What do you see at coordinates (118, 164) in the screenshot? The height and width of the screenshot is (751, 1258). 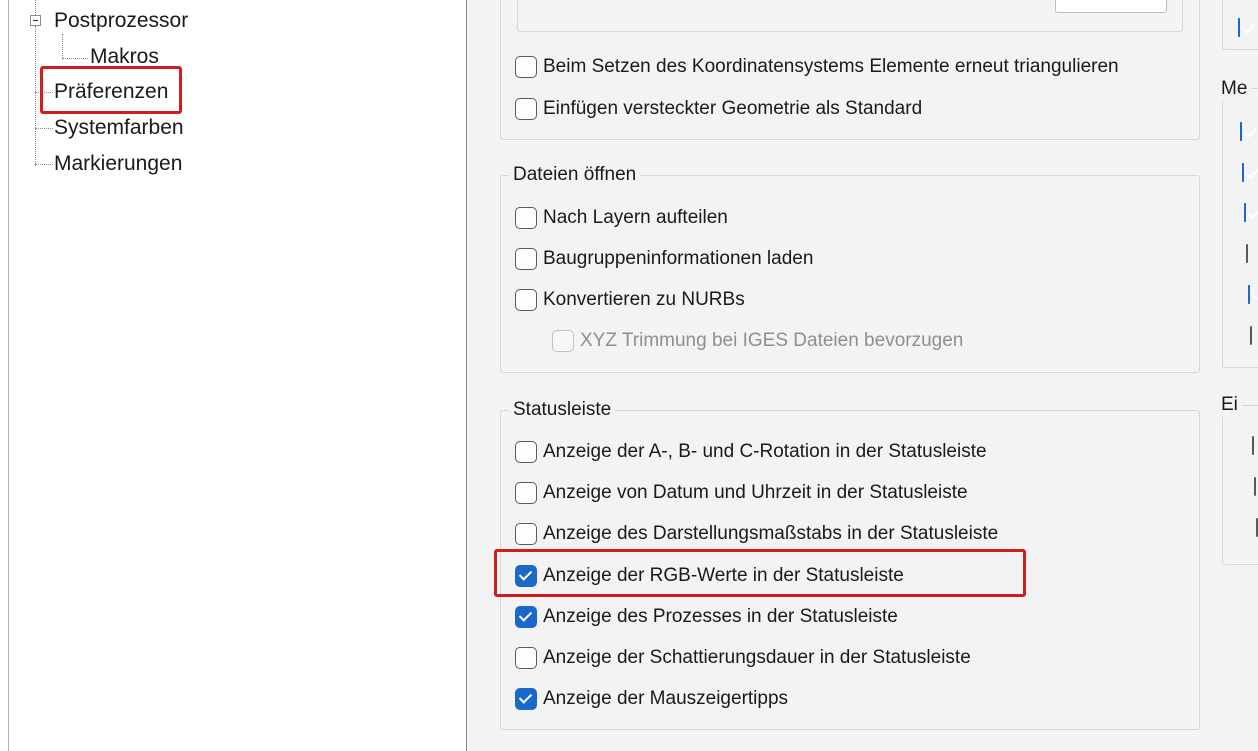 I see `tree-item-markierungen: Markierungen` at bounding box center [118, 164].